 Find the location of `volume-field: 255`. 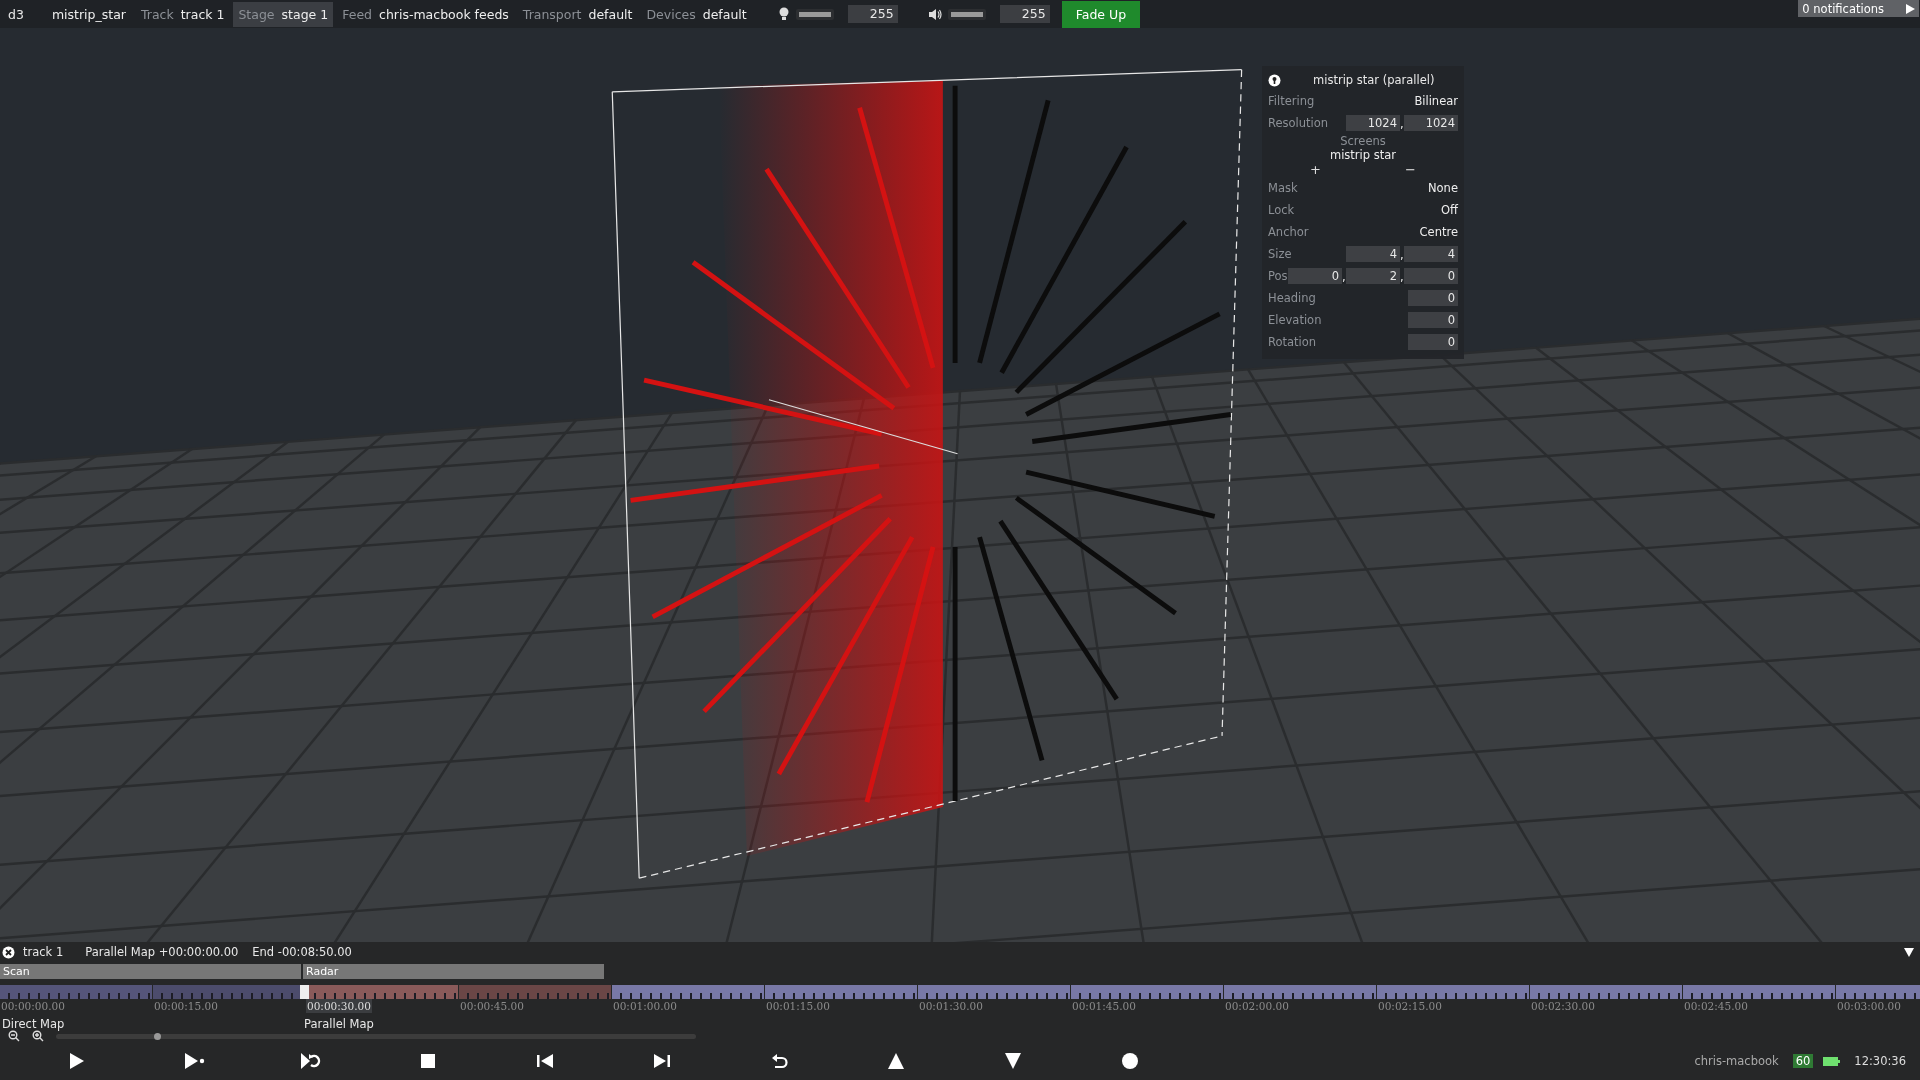

volume-field: 255 is located at coordinates (1024, 14).